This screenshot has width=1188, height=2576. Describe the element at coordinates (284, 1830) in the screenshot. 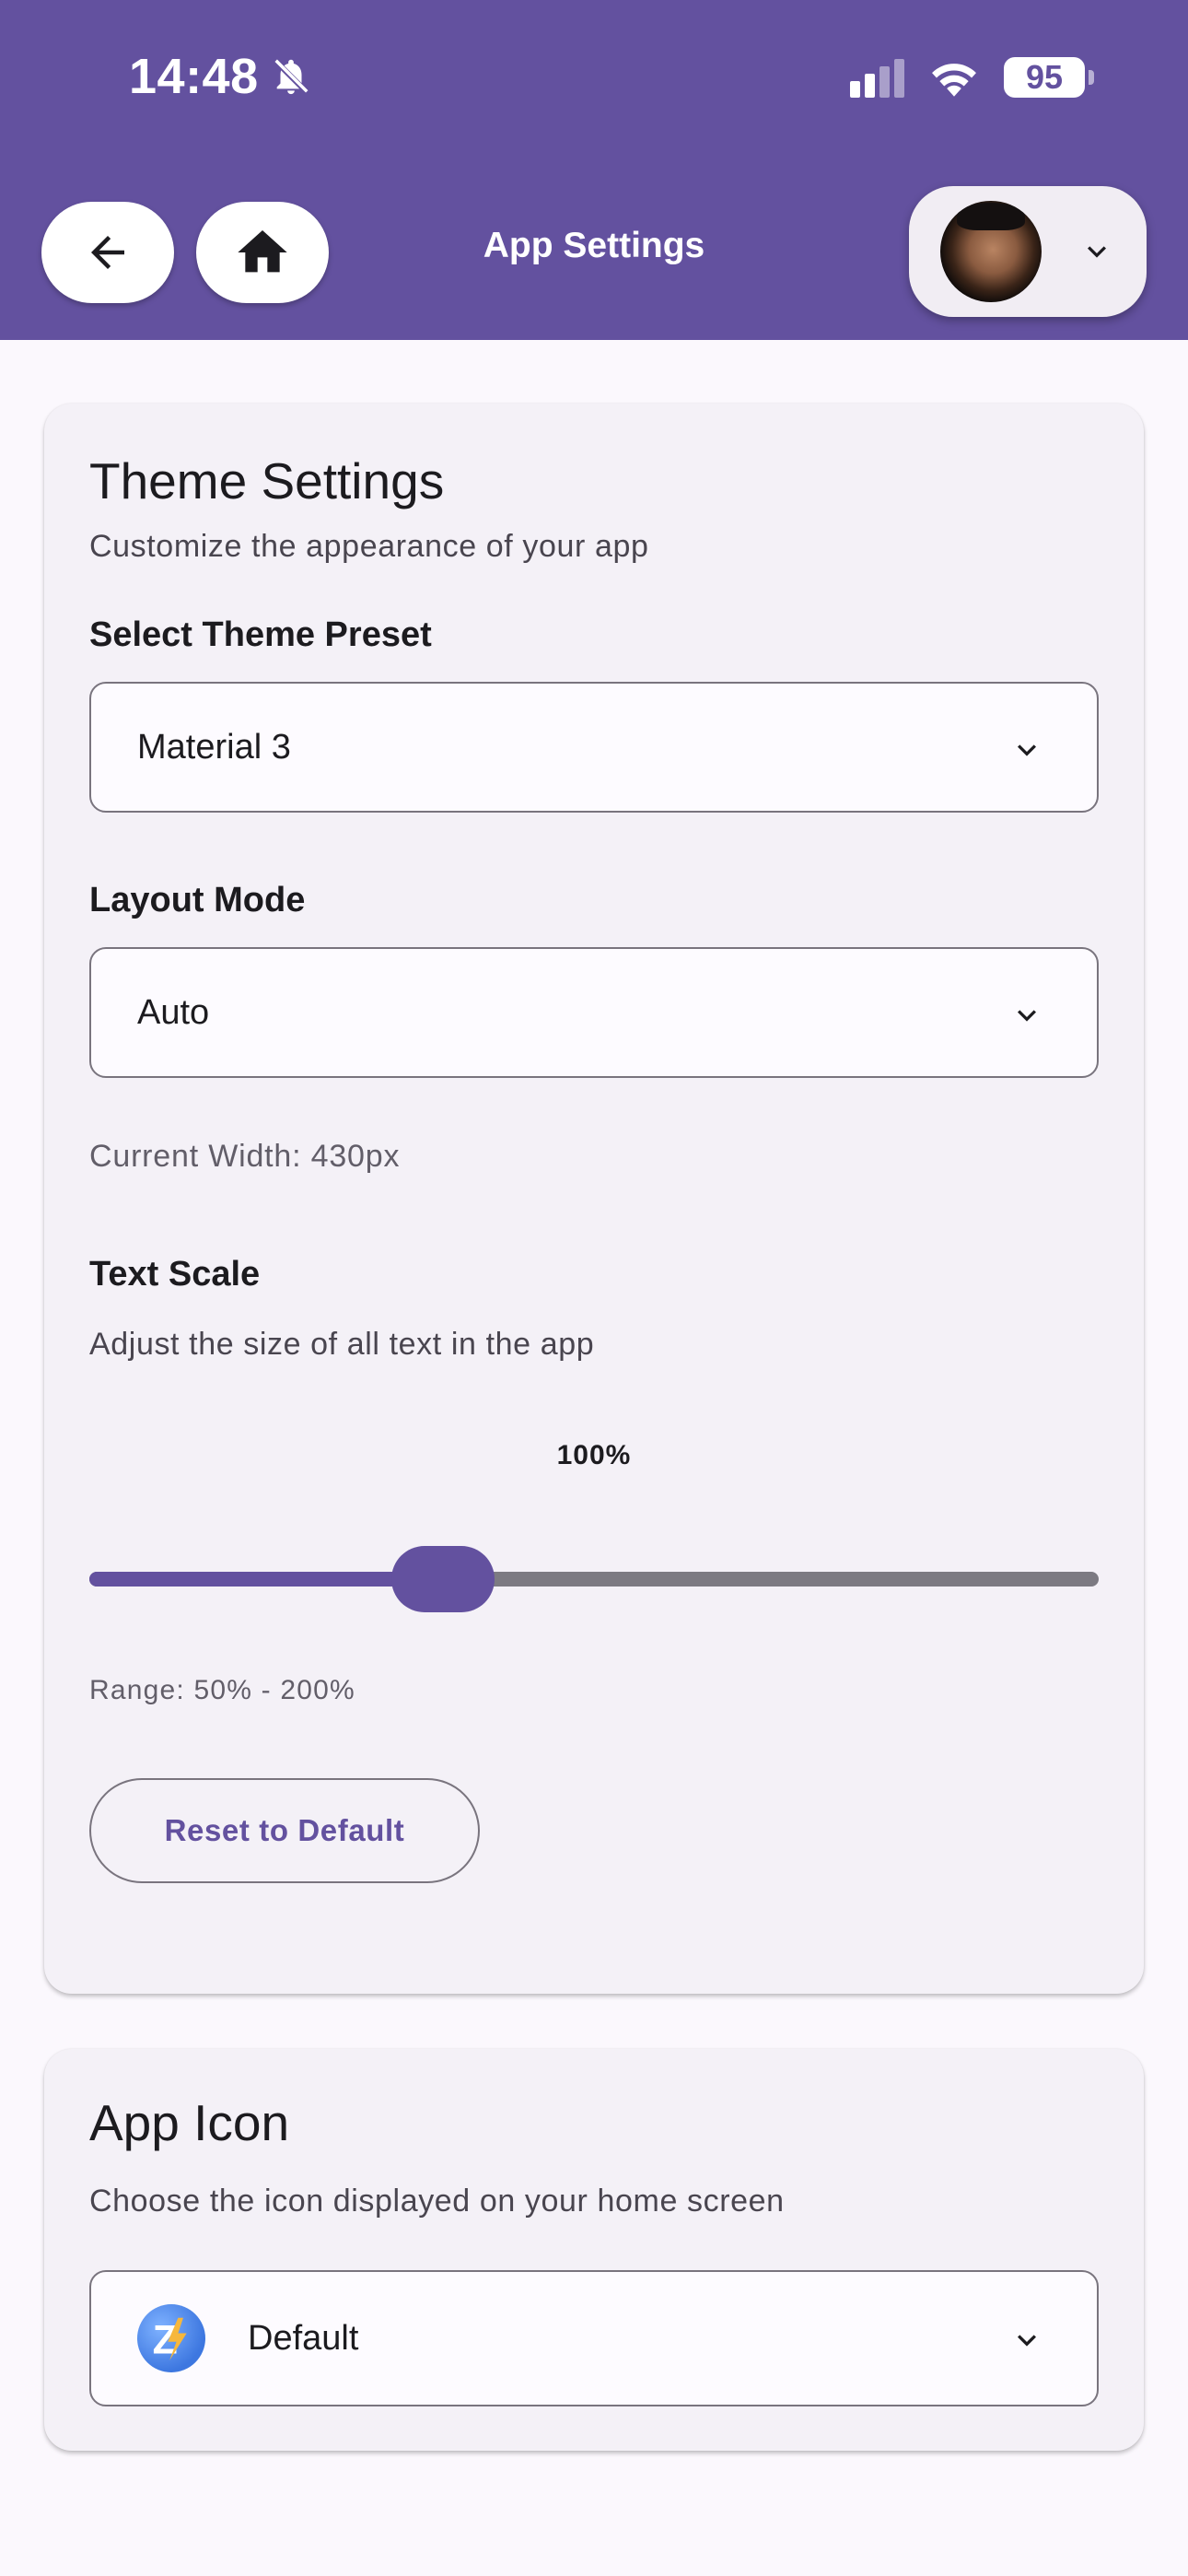

I see `reset-to-default-button: Reset to Default` at that location.